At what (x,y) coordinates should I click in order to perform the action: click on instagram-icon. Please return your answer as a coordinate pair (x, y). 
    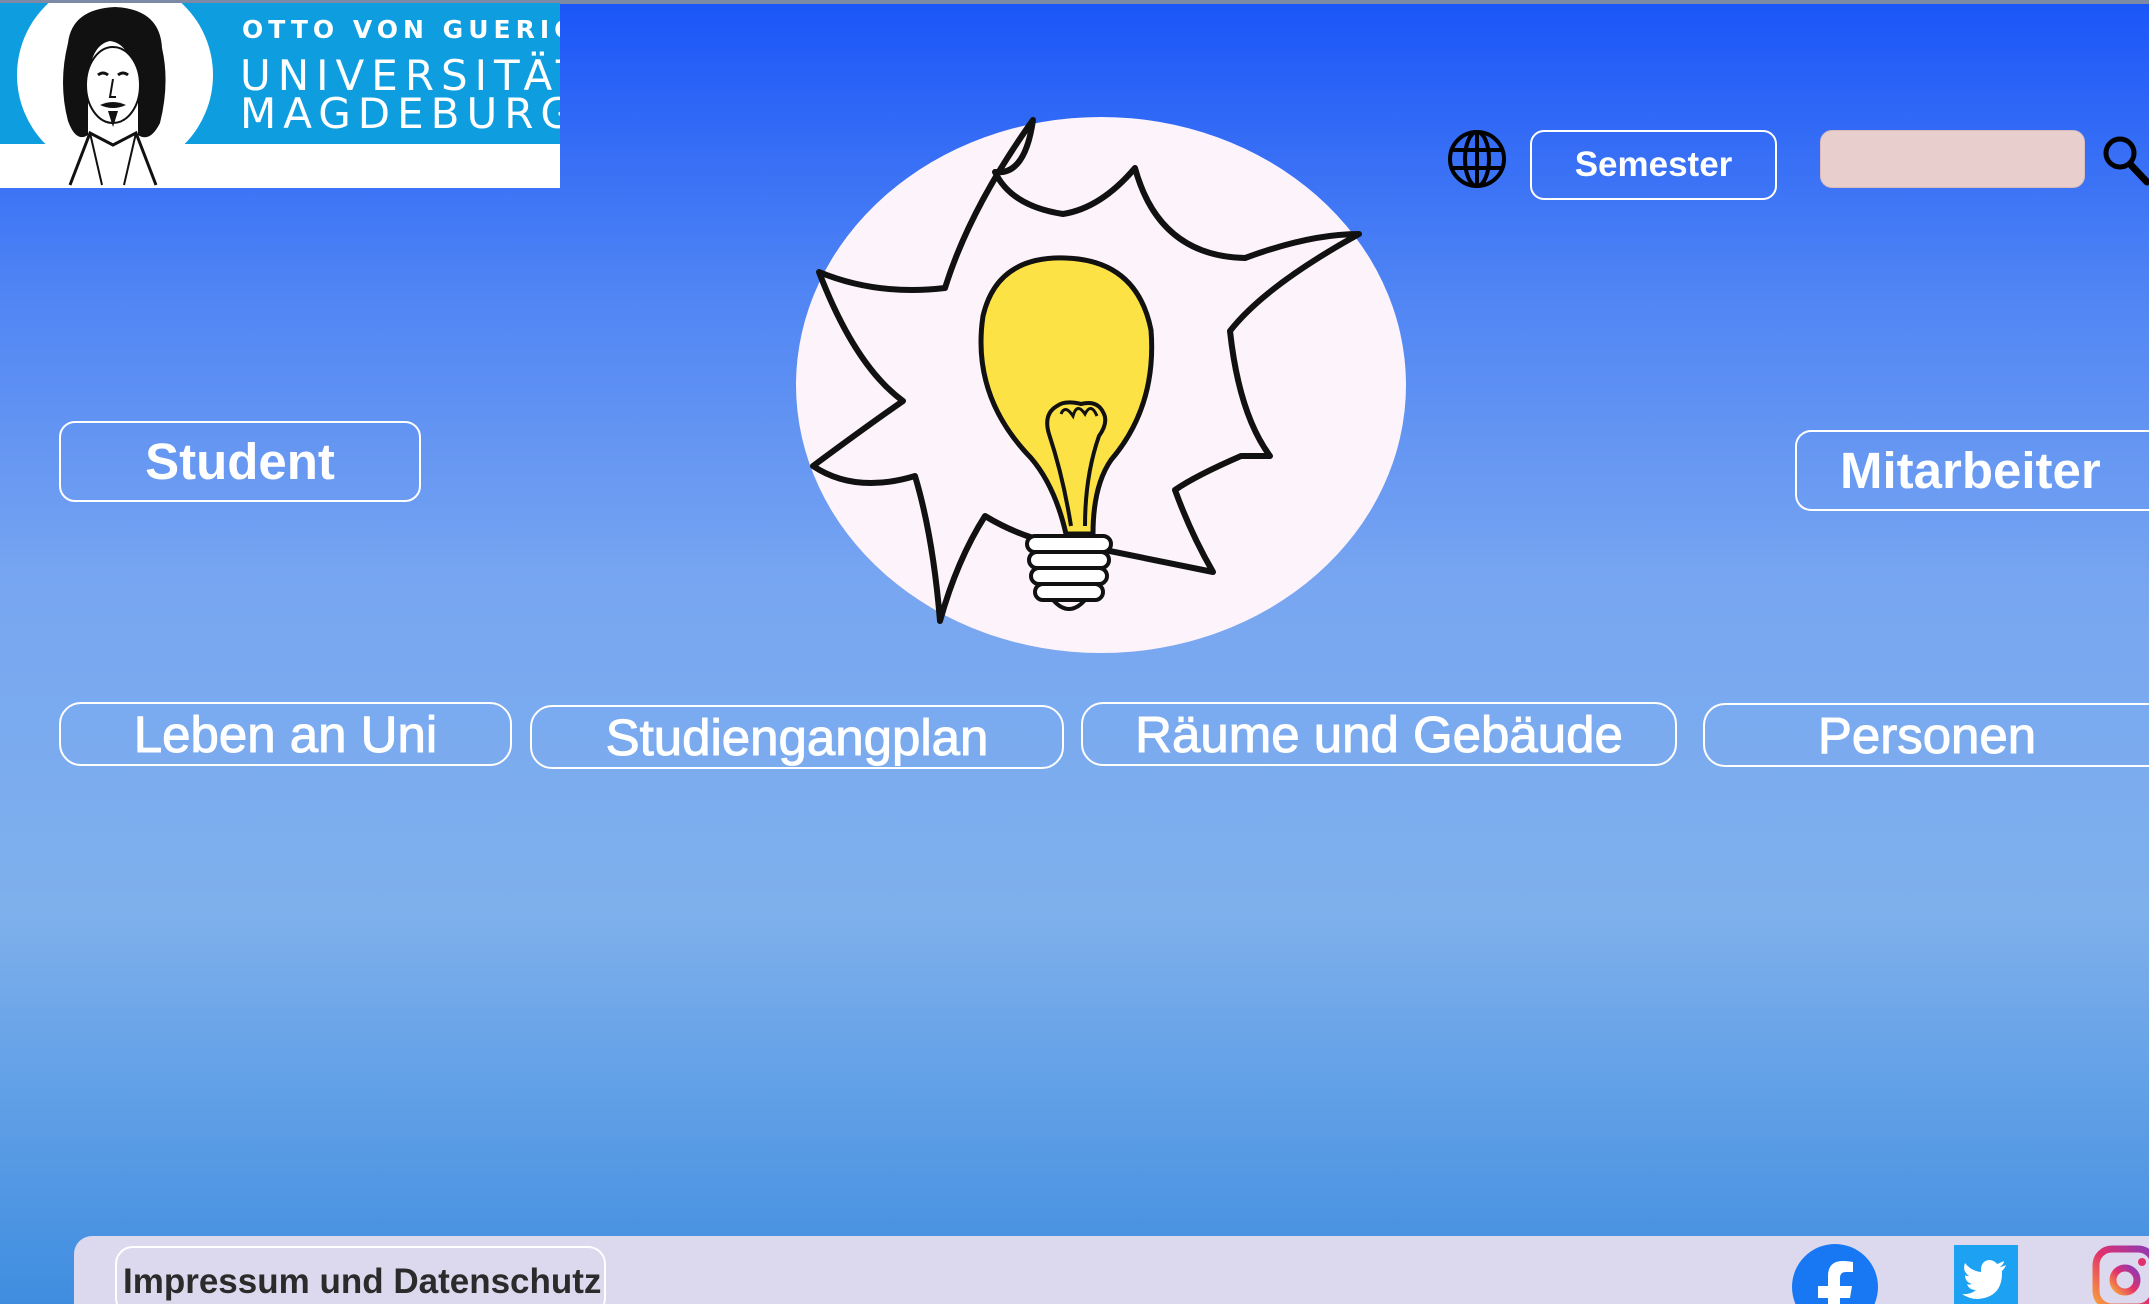
    Looking at the image, I should click on (2120, 1274).